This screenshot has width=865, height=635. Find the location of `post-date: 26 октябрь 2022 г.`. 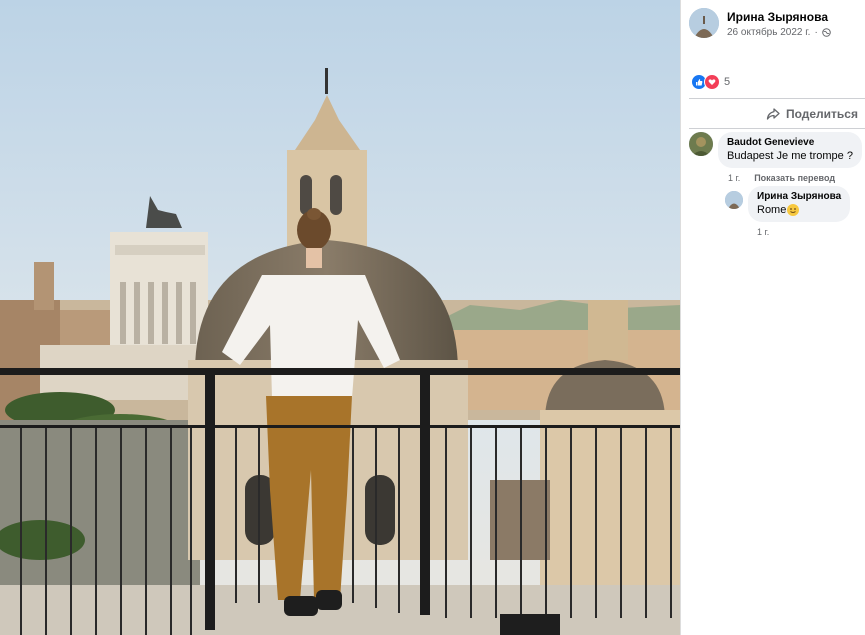

post-date: 26 октябрь 2022 г. is located at coordinates (768, 32).